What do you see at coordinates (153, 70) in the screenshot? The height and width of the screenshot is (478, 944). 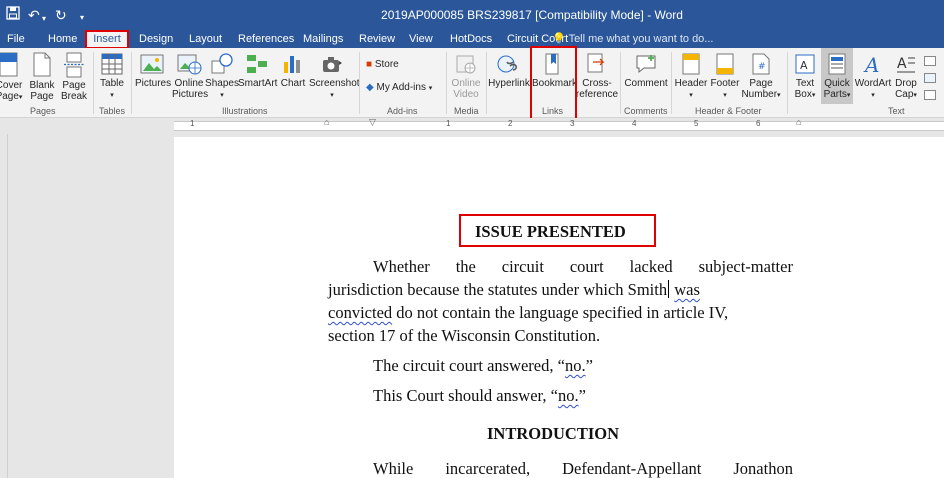 I see `pictures-button: Pictures` at bounding box center [153, 70].